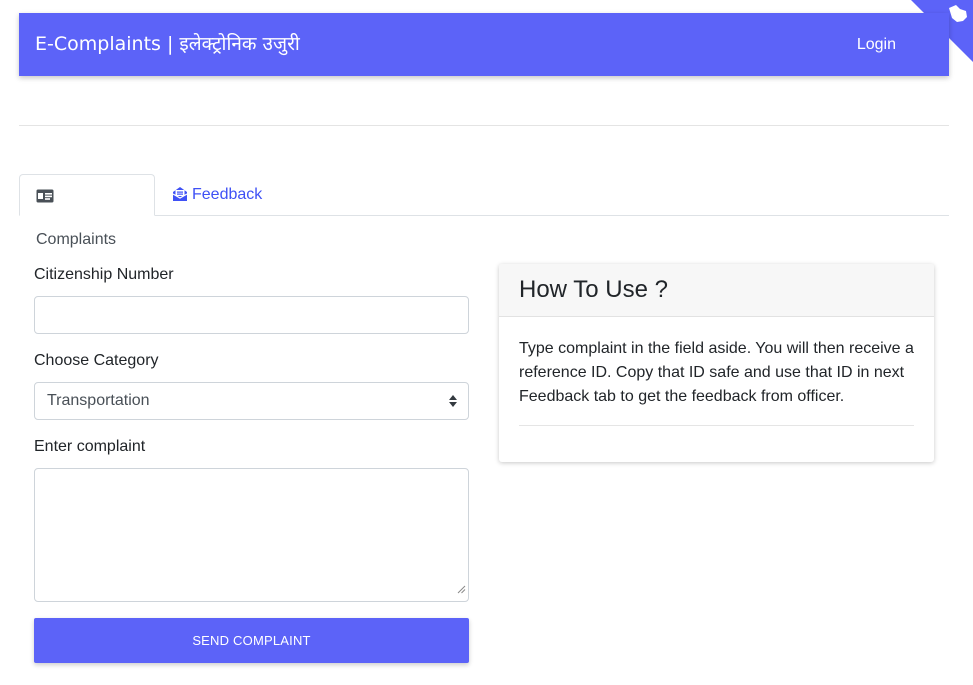  I want to click on tab-feedback-label: Feedback, so click(227, 194).